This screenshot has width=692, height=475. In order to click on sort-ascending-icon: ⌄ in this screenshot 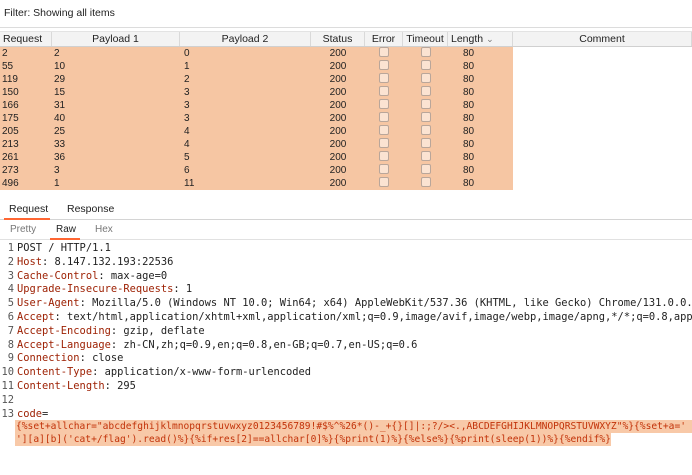, I will do `click(490, 39)`.